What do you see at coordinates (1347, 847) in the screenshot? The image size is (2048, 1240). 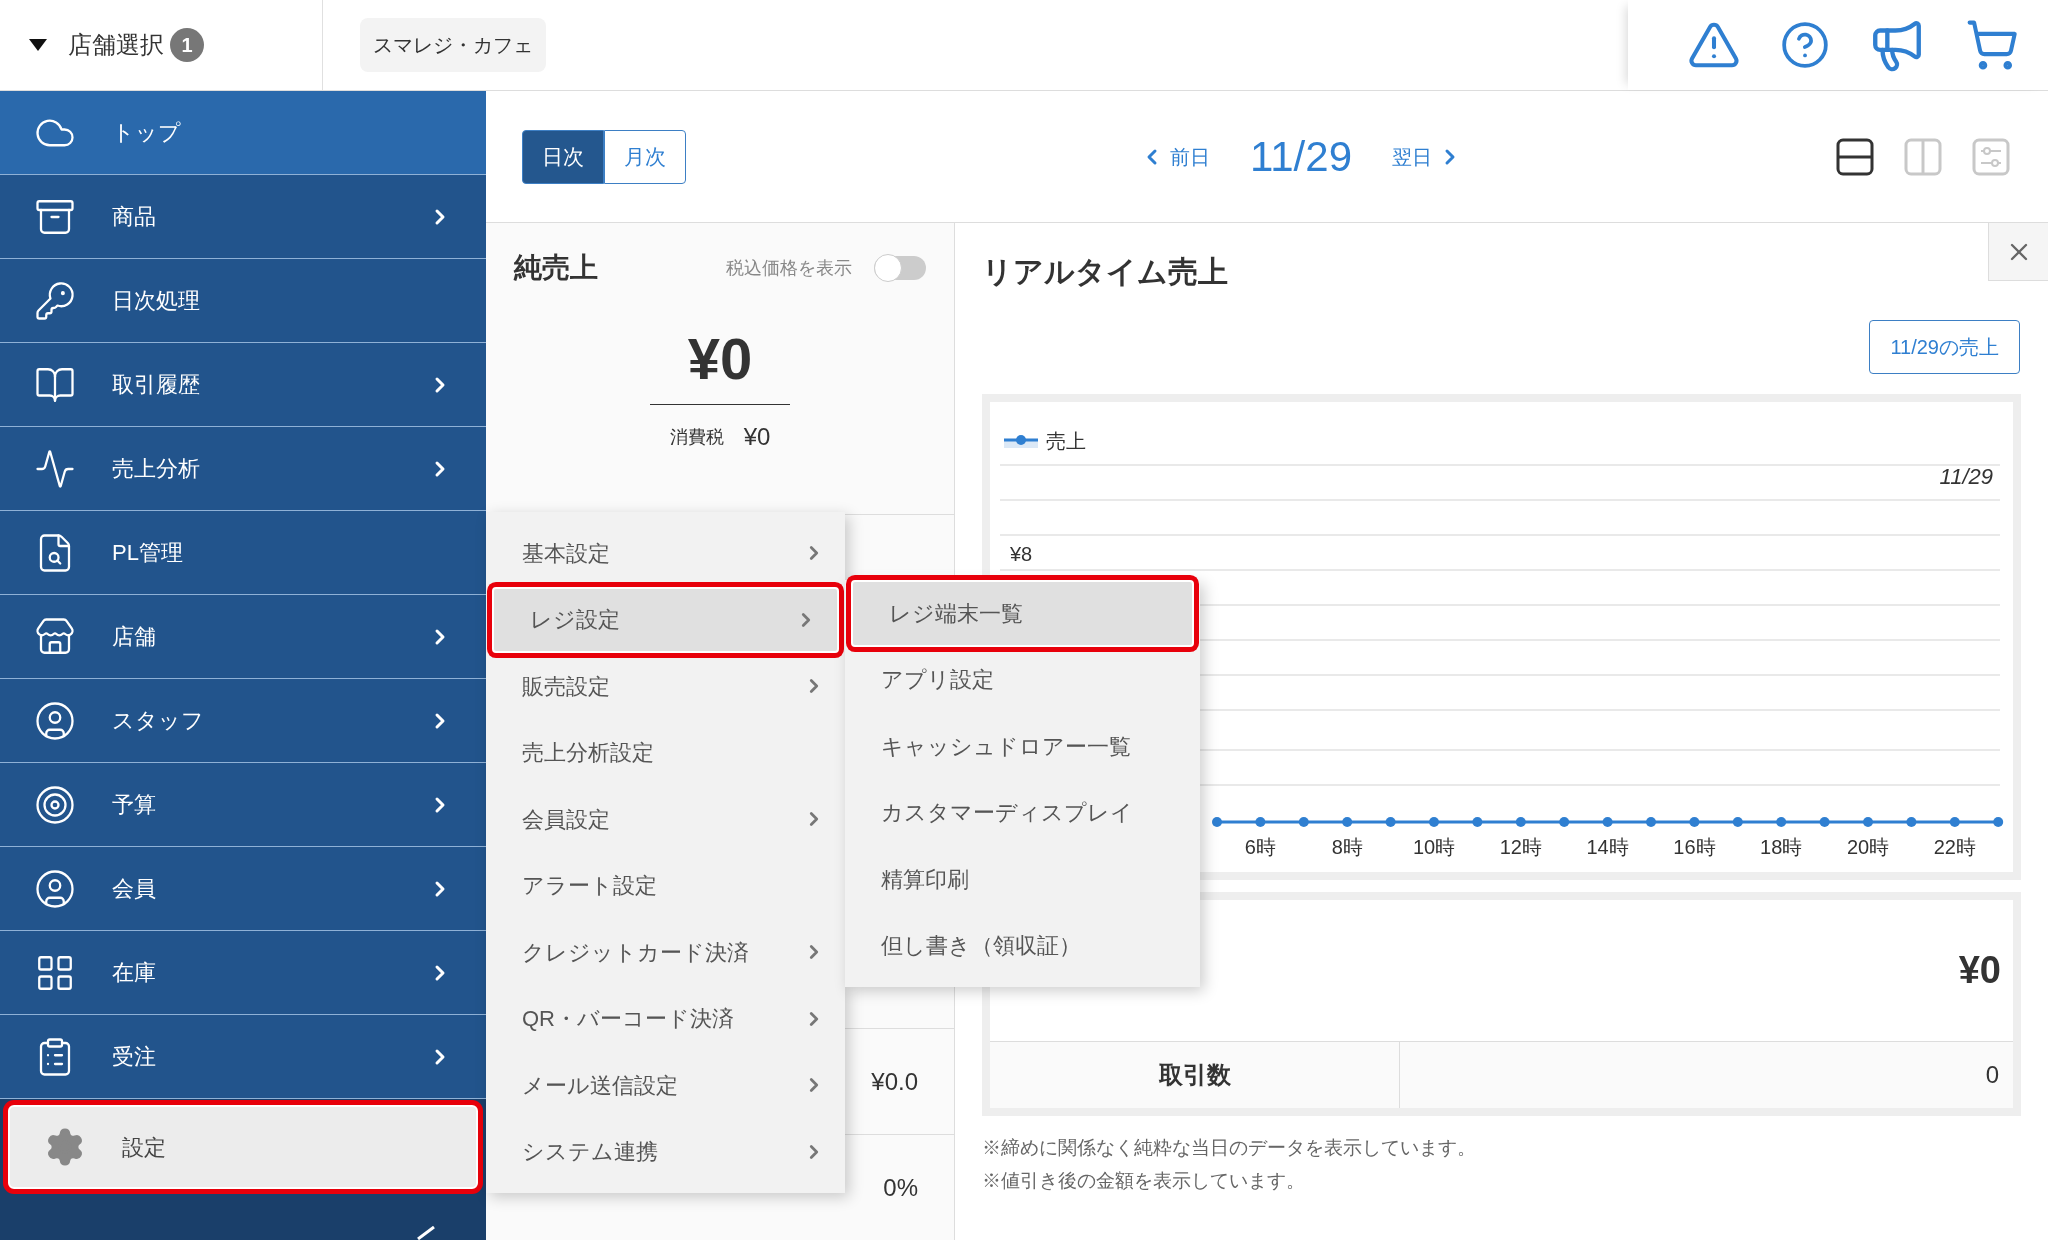 I see `x-axis-label: 8時` at bounding box center [1347, 847].